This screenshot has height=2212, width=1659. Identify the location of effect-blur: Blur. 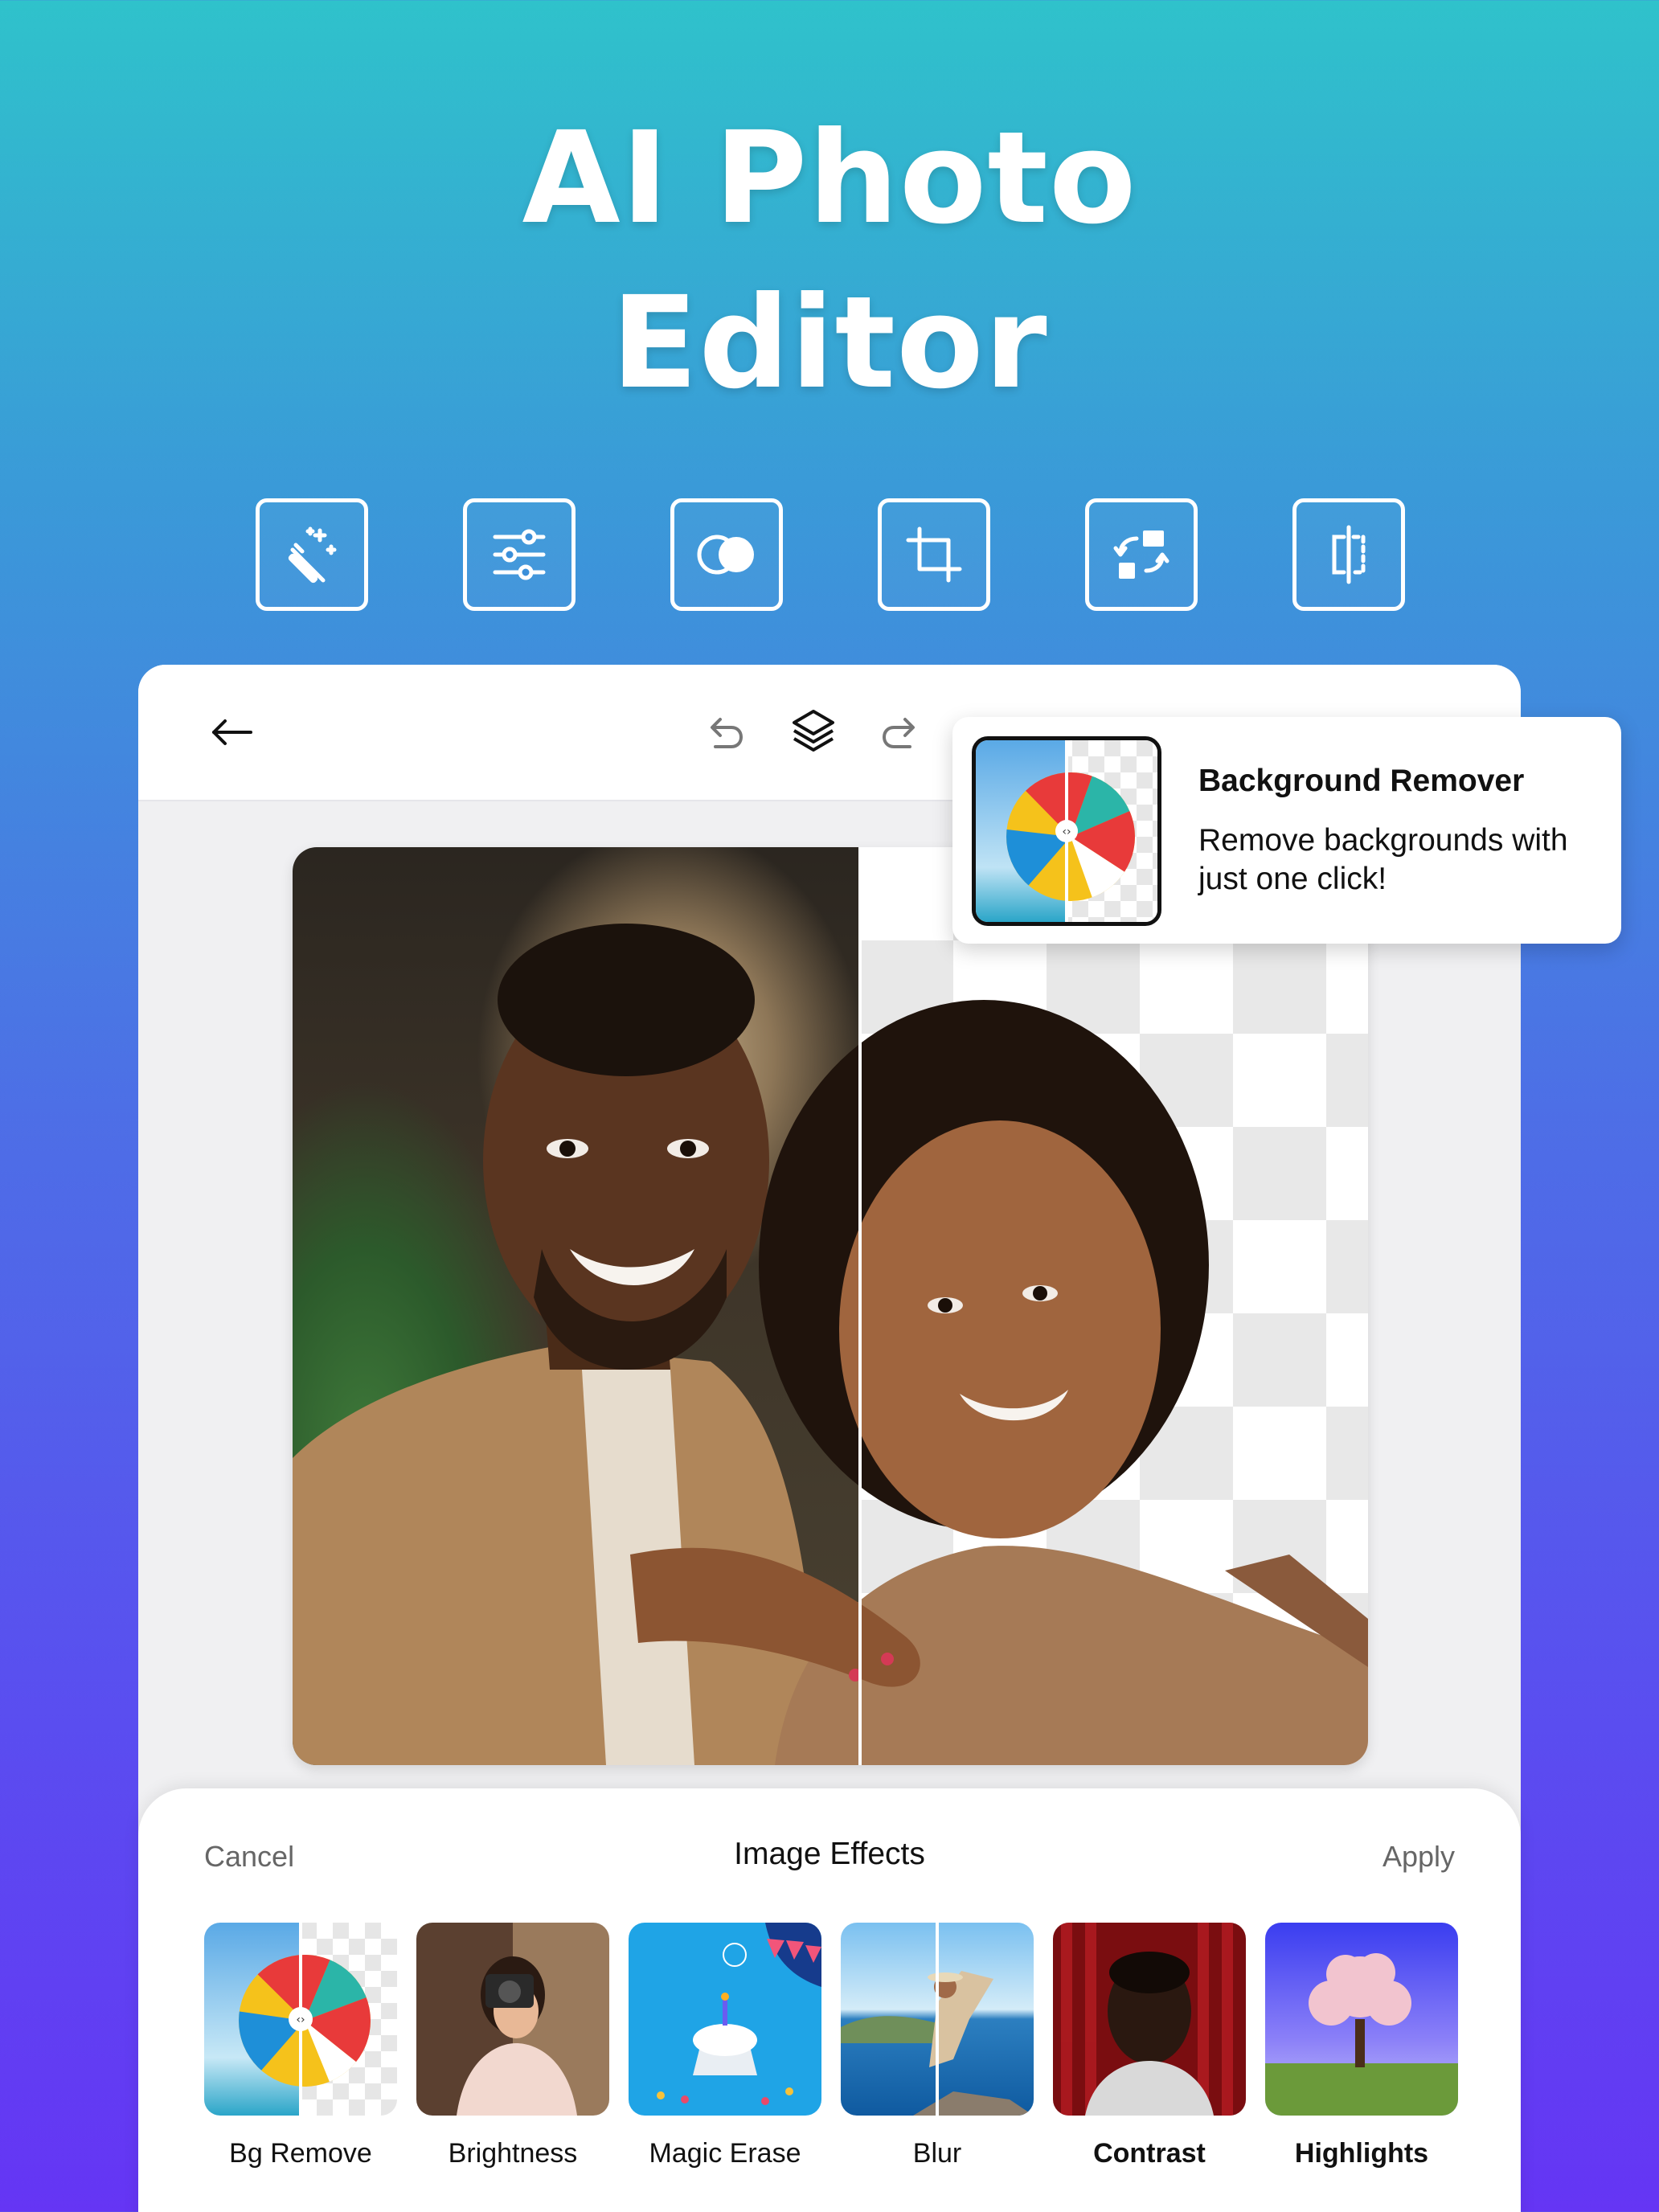
(937, 2046).